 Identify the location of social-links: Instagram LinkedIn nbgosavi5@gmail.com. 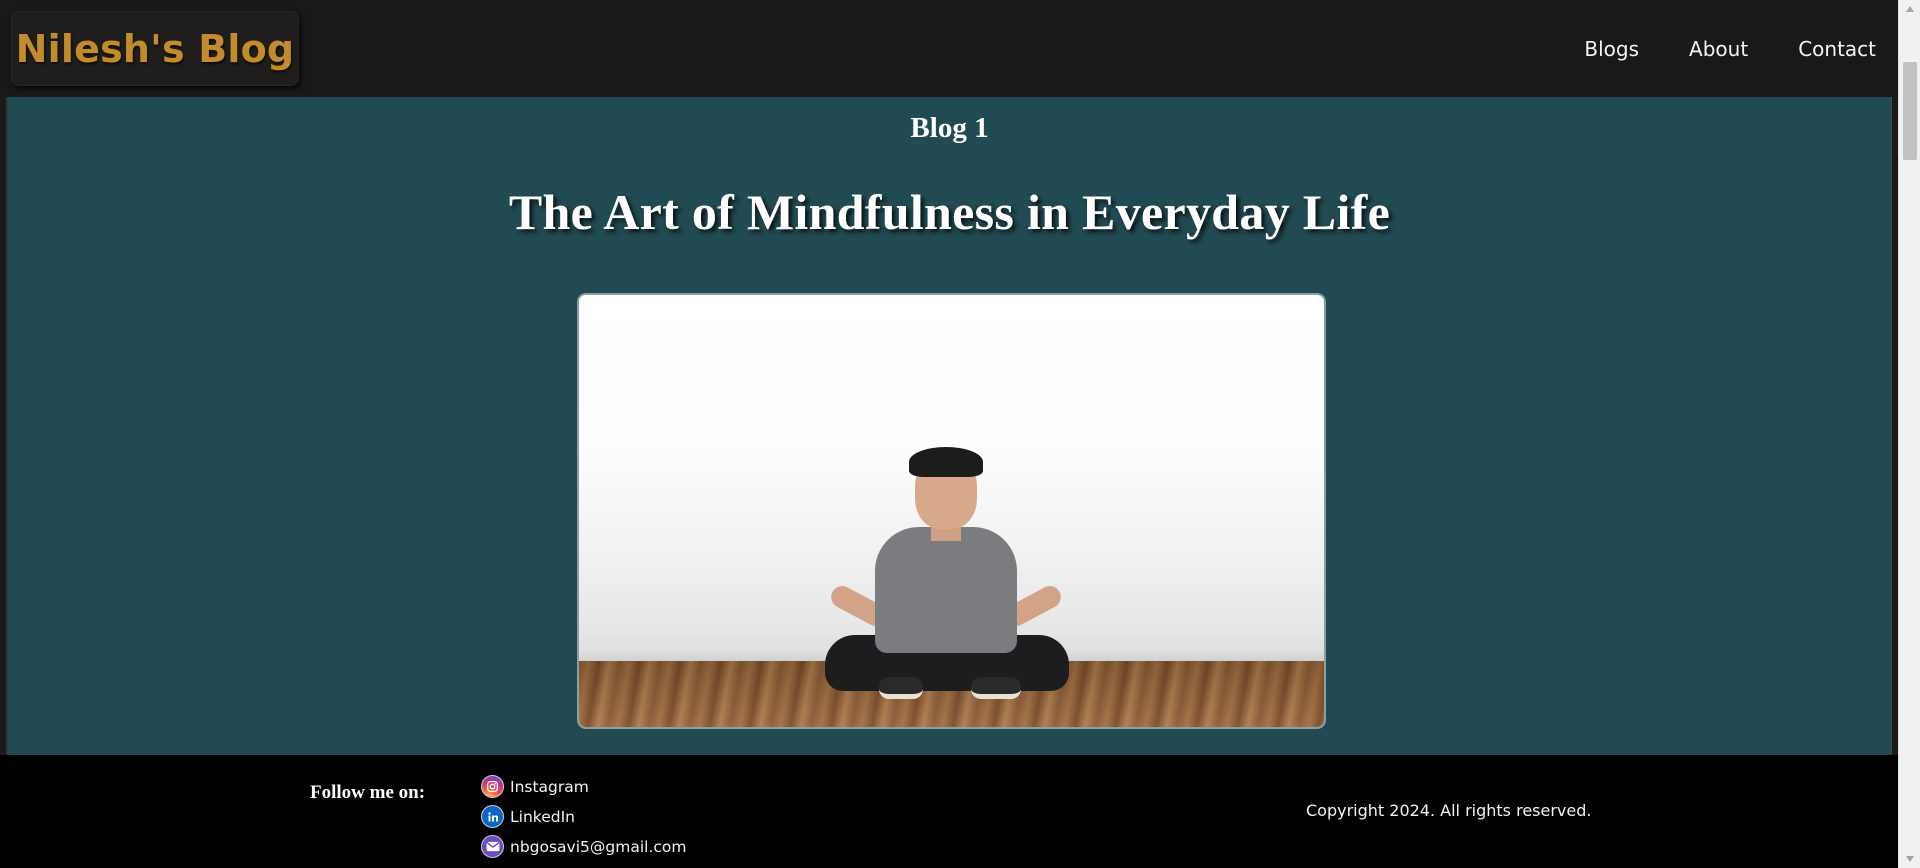
(583, 816).